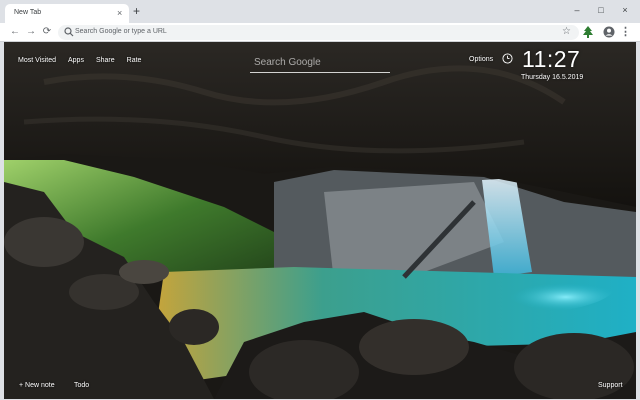 Image resolution: width=640 pixels, height=400 pixels. Describe the element at coordinates (67, 13) in the screenshot. I see `tab-new-tab: New Tab ×` at that location.